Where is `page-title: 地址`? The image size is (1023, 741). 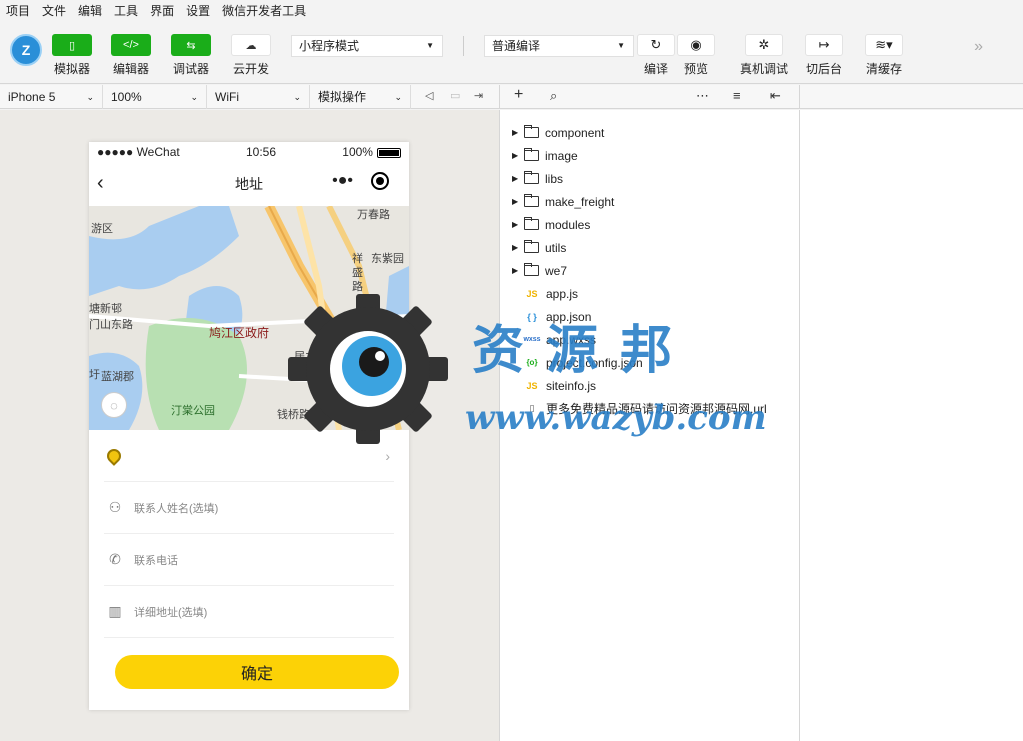 page-title: 地址 is located at coordinates (249, 184).